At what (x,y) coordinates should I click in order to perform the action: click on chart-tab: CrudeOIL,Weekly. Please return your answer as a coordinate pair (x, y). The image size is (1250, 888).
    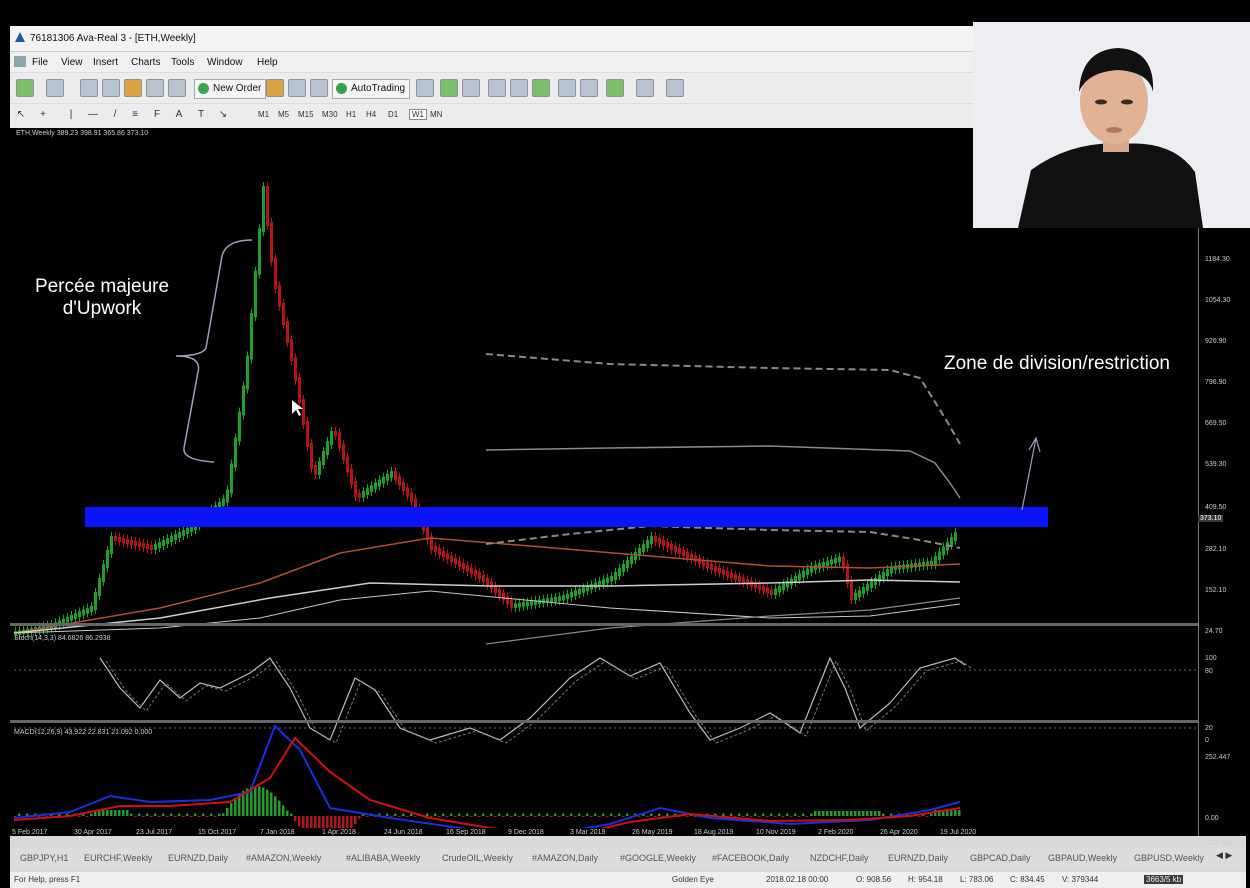
    Looking at the image, I should click on (477, 858).